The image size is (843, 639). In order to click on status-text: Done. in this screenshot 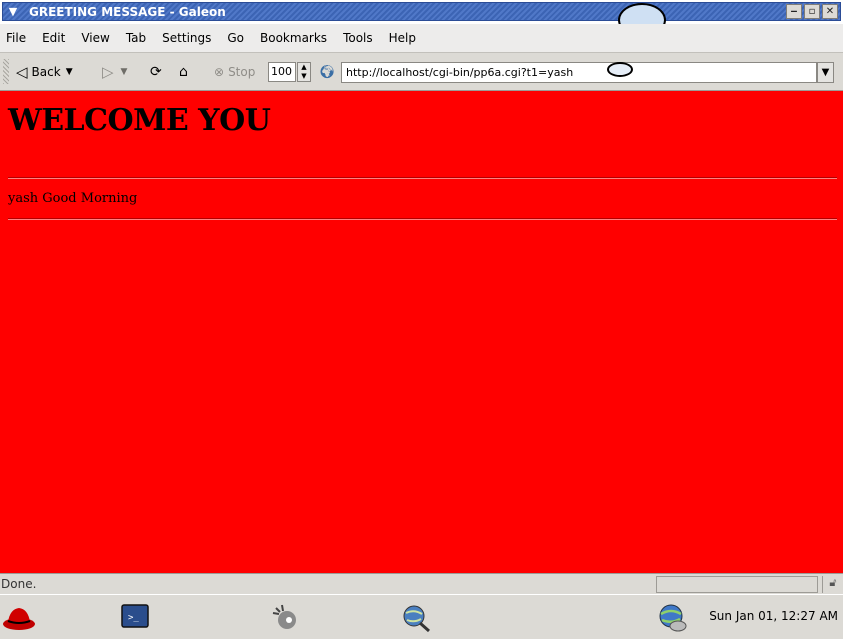, I will do `click(19, 584)`.